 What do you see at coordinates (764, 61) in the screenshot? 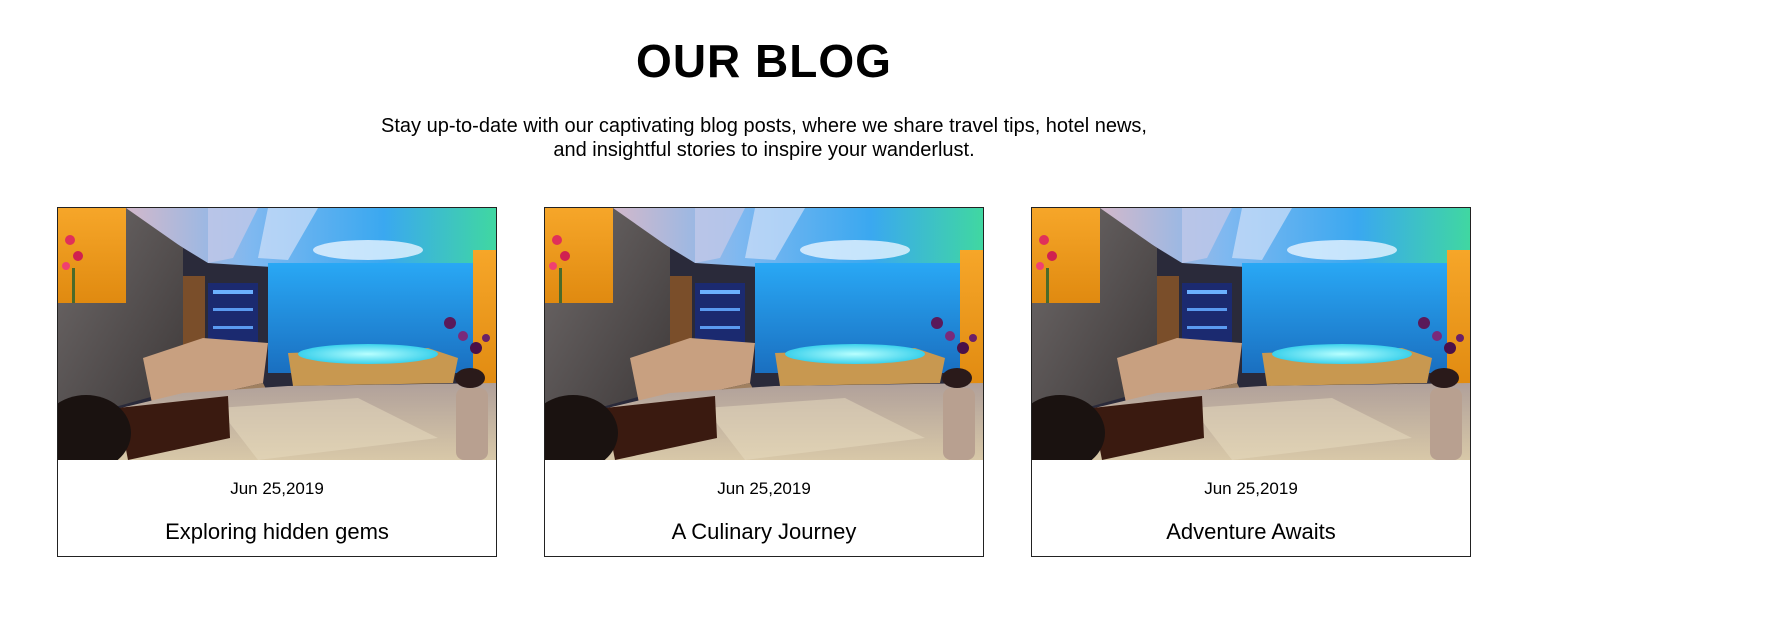
I see `section-title: OUR BLOG` at bounding box center [764, 61].